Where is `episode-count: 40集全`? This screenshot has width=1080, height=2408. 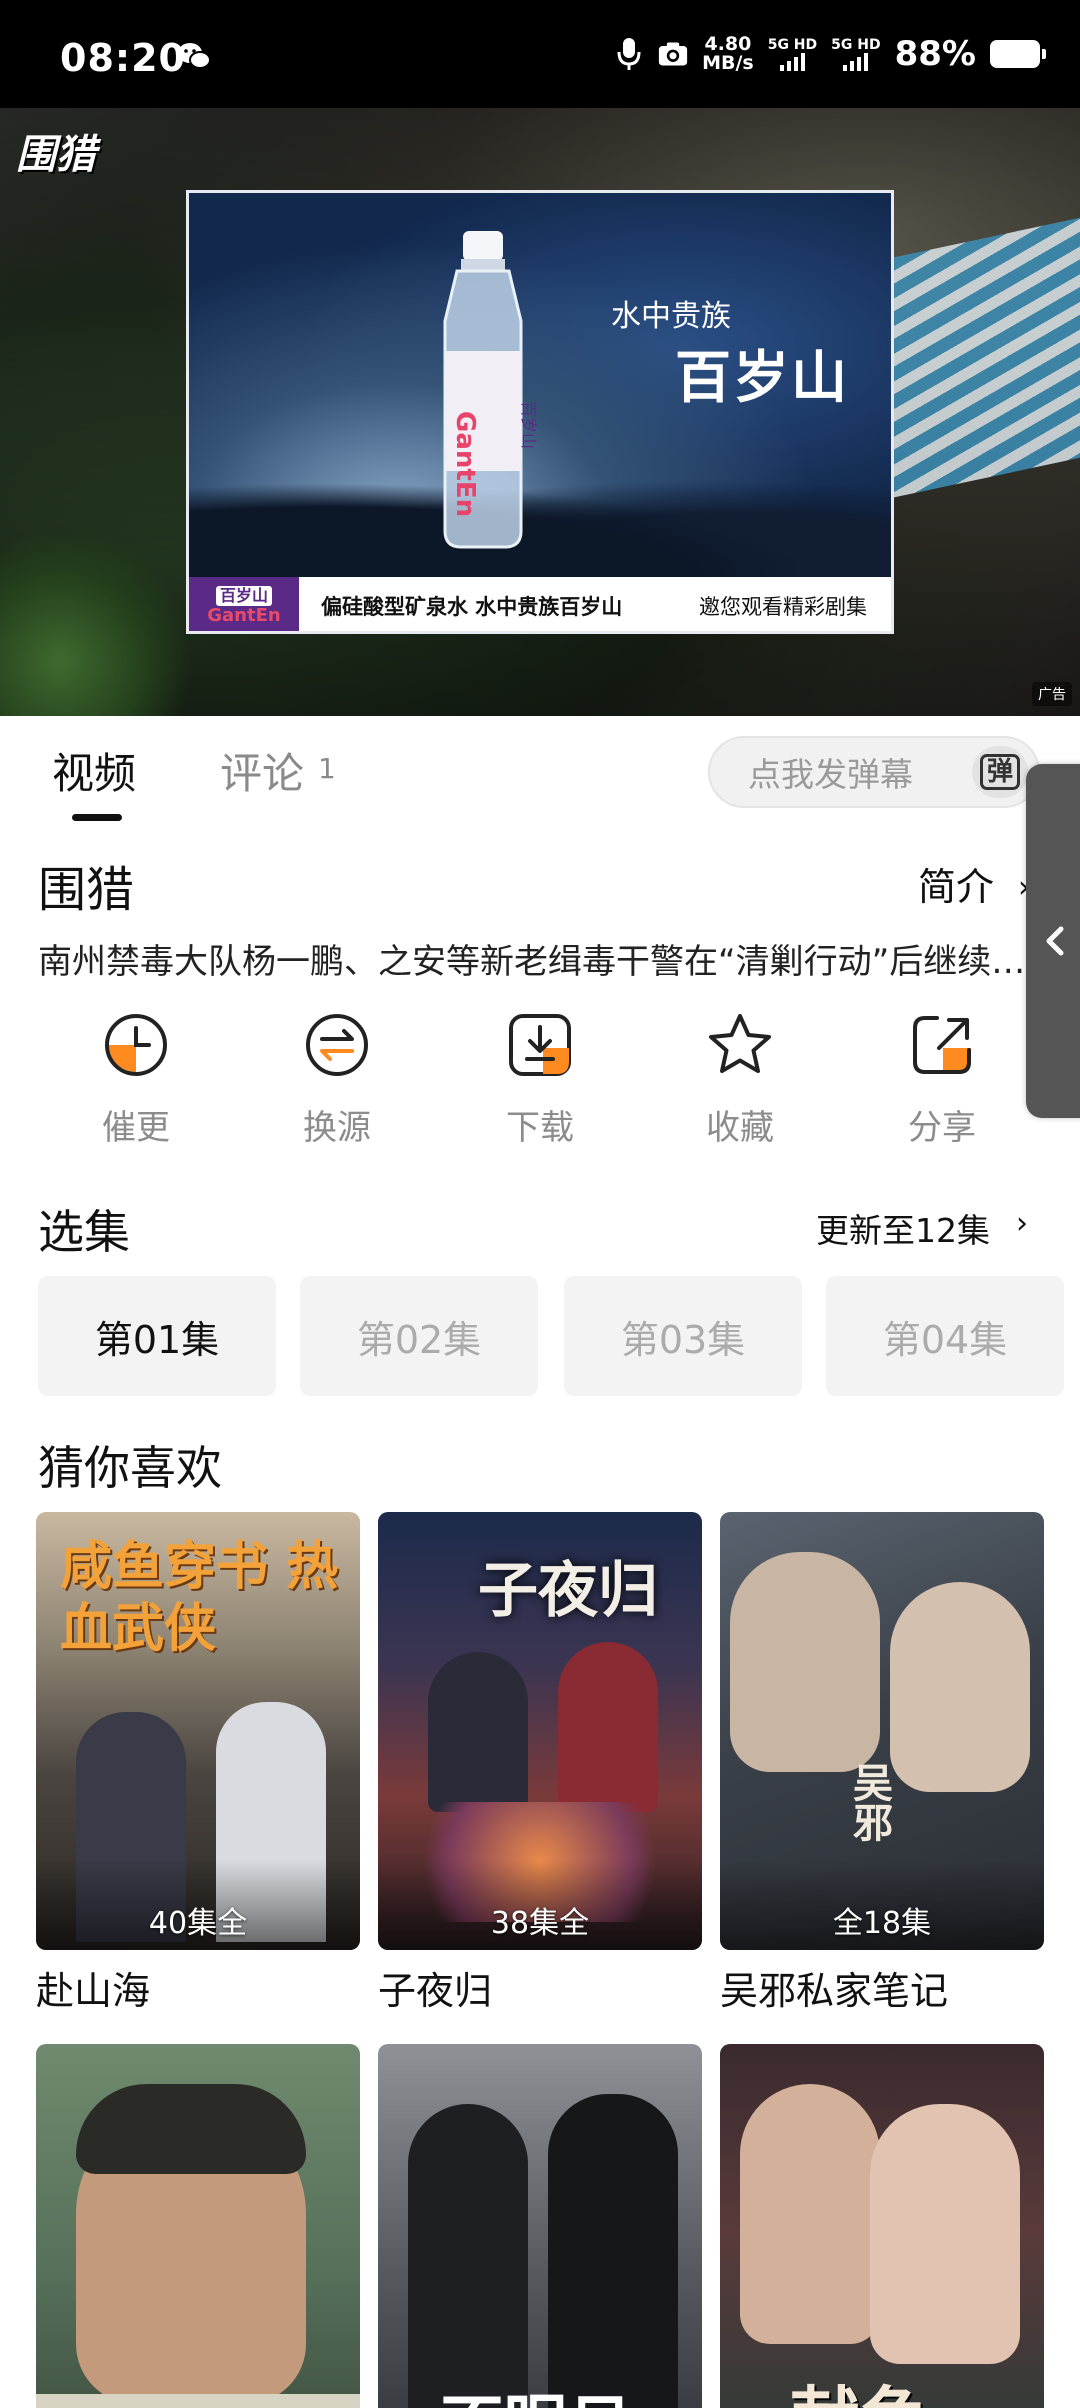 episode-count: 40集全 is located at coordinates (198, 1923).